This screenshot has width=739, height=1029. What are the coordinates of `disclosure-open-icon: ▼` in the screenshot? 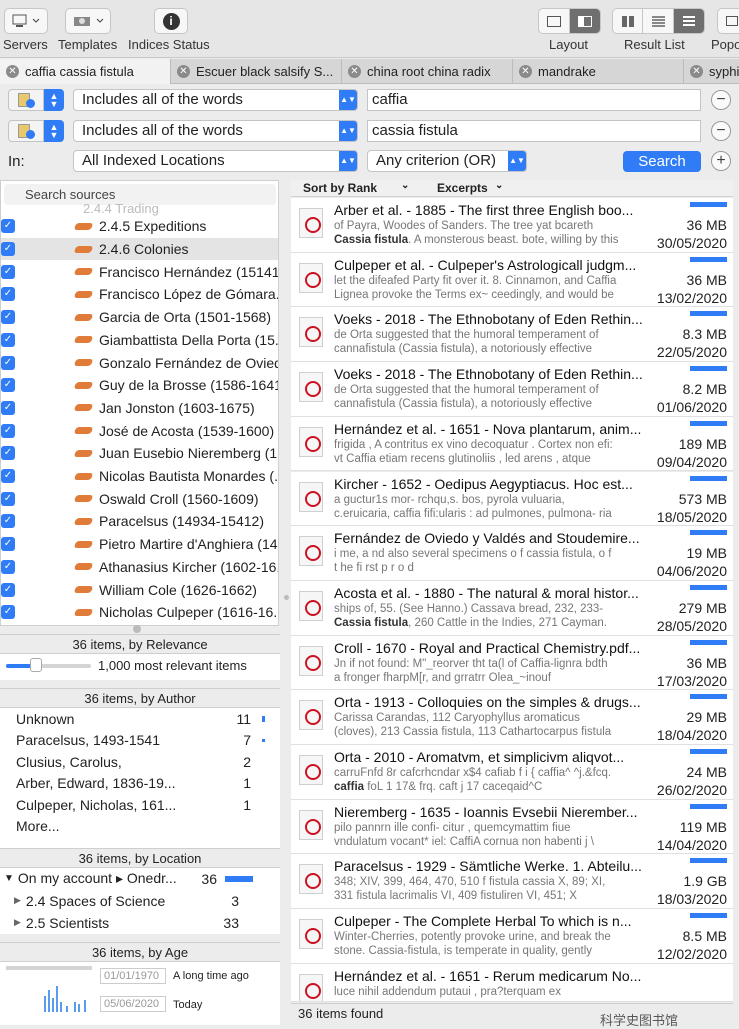 It's located at (9, 878).